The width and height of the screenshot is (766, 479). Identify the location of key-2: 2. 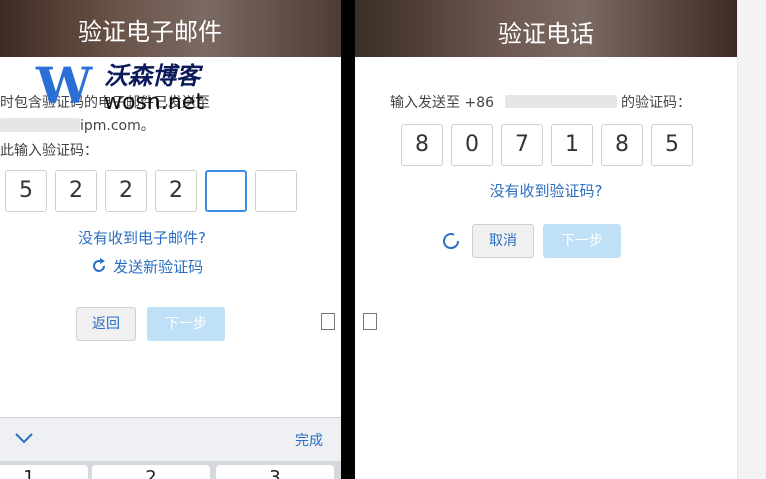
(151, 472).